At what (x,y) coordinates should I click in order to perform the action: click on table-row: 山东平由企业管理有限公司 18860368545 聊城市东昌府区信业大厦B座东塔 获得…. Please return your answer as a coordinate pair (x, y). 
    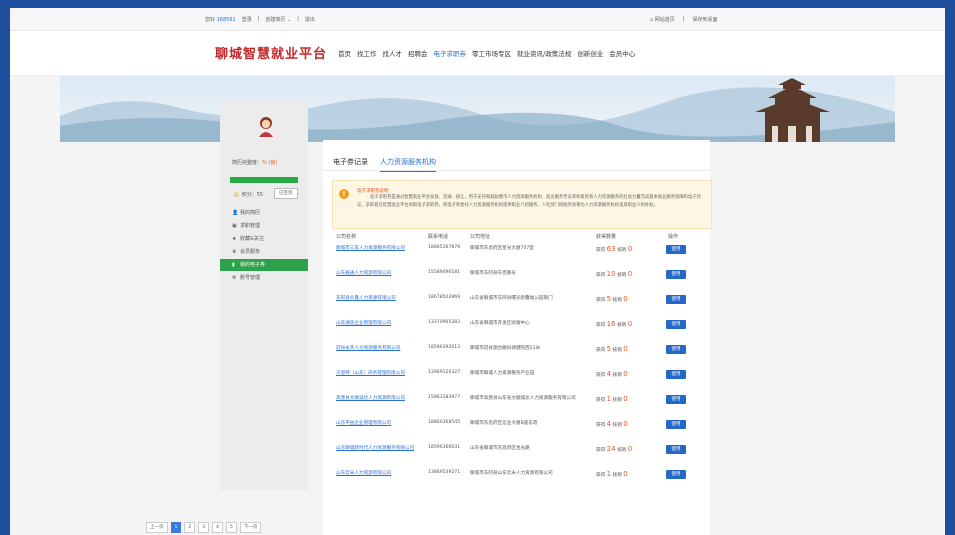
    Looking at the image, I should click on (521, 432).